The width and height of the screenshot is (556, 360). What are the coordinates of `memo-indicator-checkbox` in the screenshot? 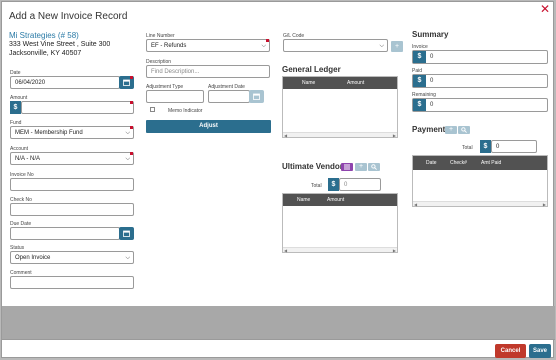 It's located at (152, 109).